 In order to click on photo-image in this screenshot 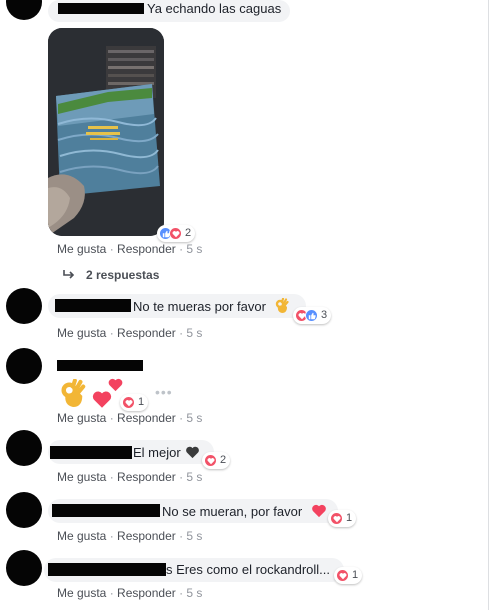, I will do `click(106, 132)`.